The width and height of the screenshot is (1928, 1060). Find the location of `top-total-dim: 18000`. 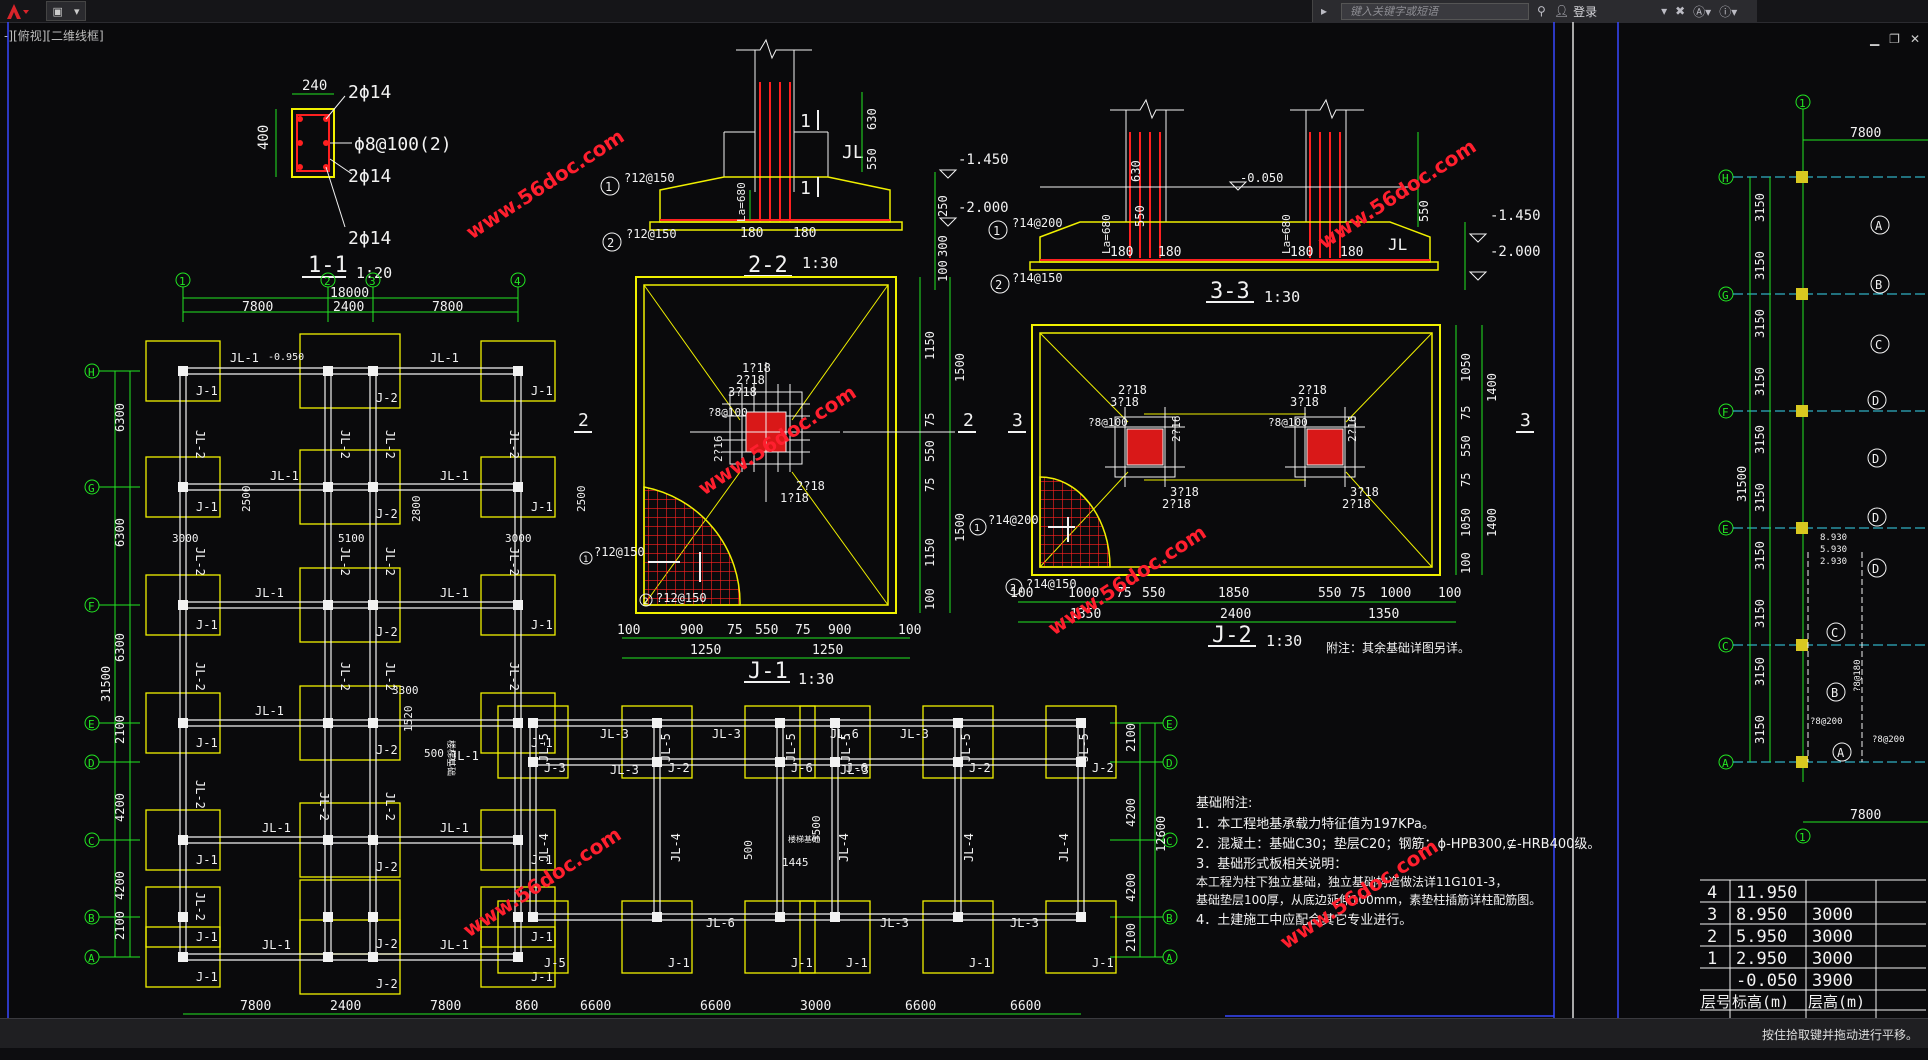

top-total-dim: 18000 is located at coordinates (349, 293).